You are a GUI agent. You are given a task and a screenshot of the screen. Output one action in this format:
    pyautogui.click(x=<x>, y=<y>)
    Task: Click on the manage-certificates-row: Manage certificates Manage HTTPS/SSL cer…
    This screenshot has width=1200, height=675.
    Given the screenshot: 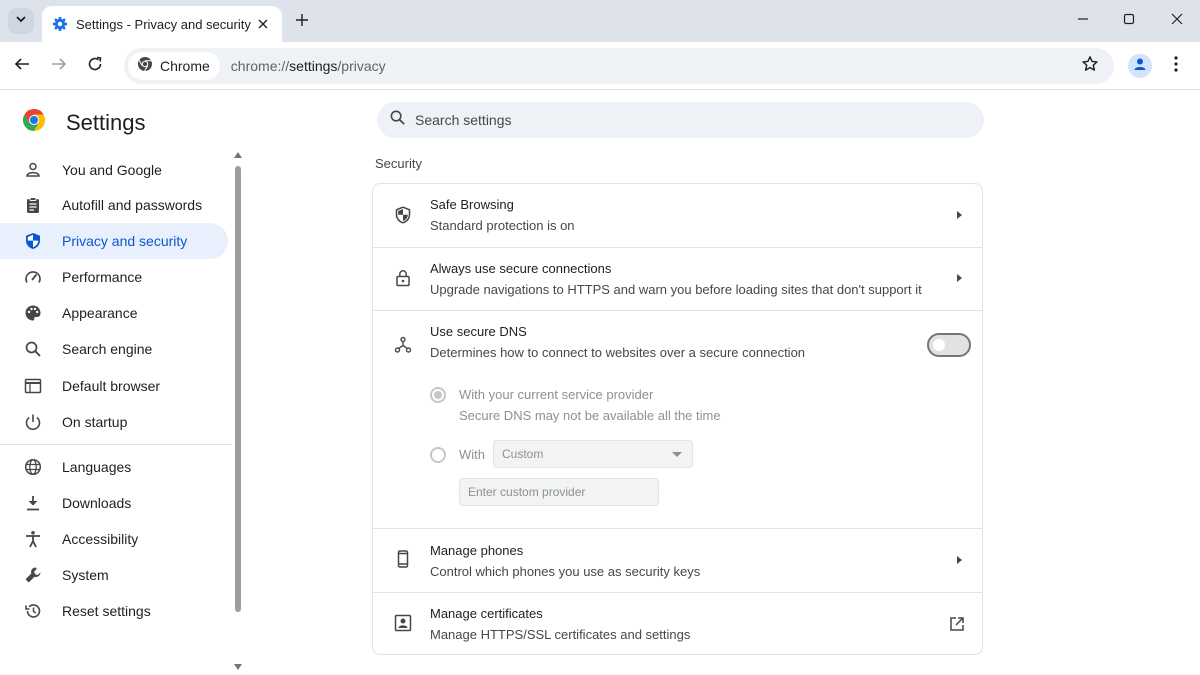 What is the action you would take?
    pyautogui.click(x=677, y=623)
    